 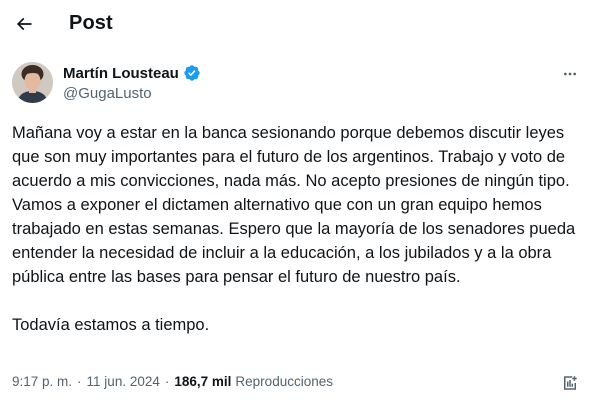 I want to click on author-name-row: Martín Lousteau, so click(x=132, y=73).